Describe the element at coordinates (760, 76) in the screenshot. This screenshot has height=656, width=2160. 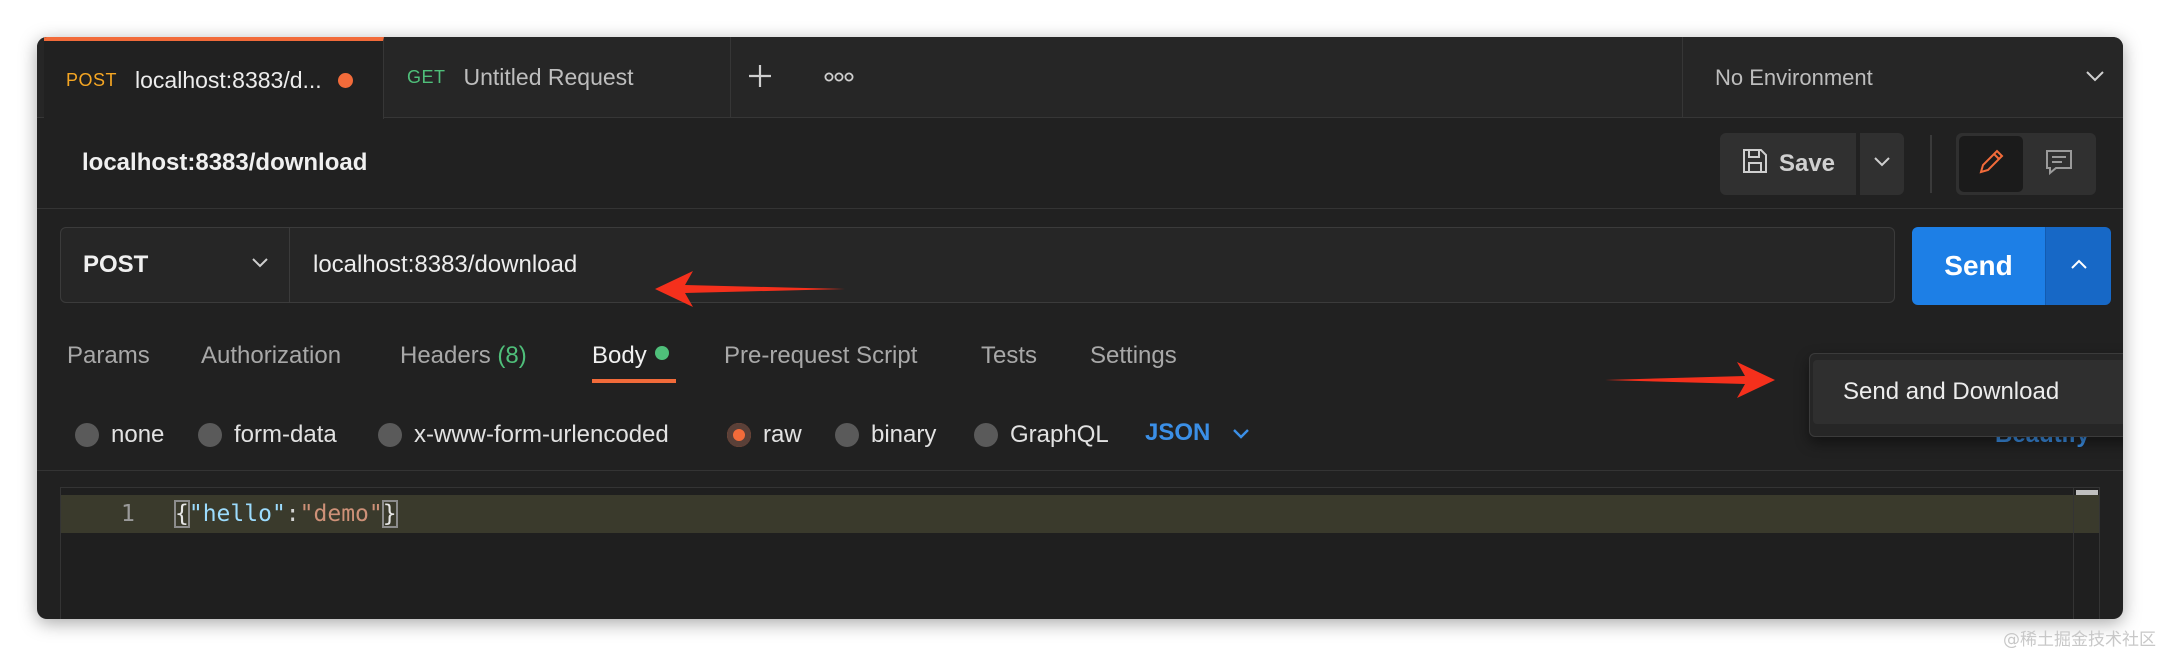
I see `new-tab-plus-icon` at that location.